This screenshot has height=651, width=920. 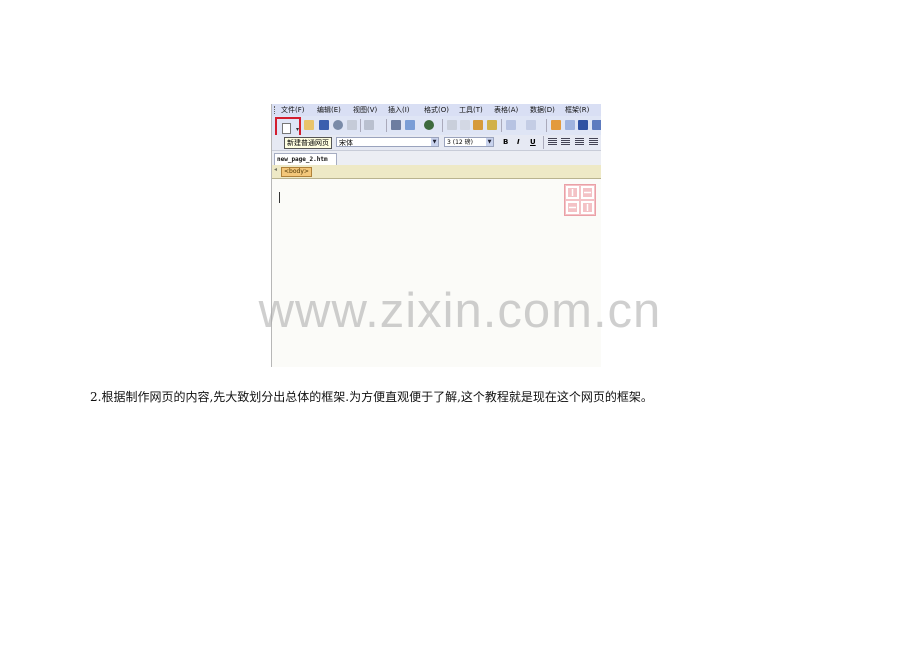 What do you see at coordinates (577, 110) in the screenshot?
I see `menu-frames: 框架(R)` at bounding box center [577, 110].